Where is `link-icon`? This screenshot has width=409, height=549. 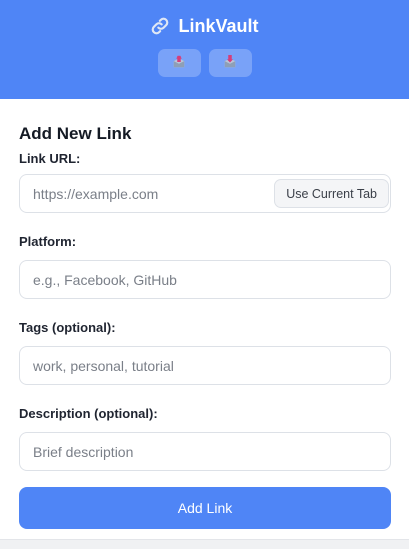 link-icon is located at coordinates (160, 26).